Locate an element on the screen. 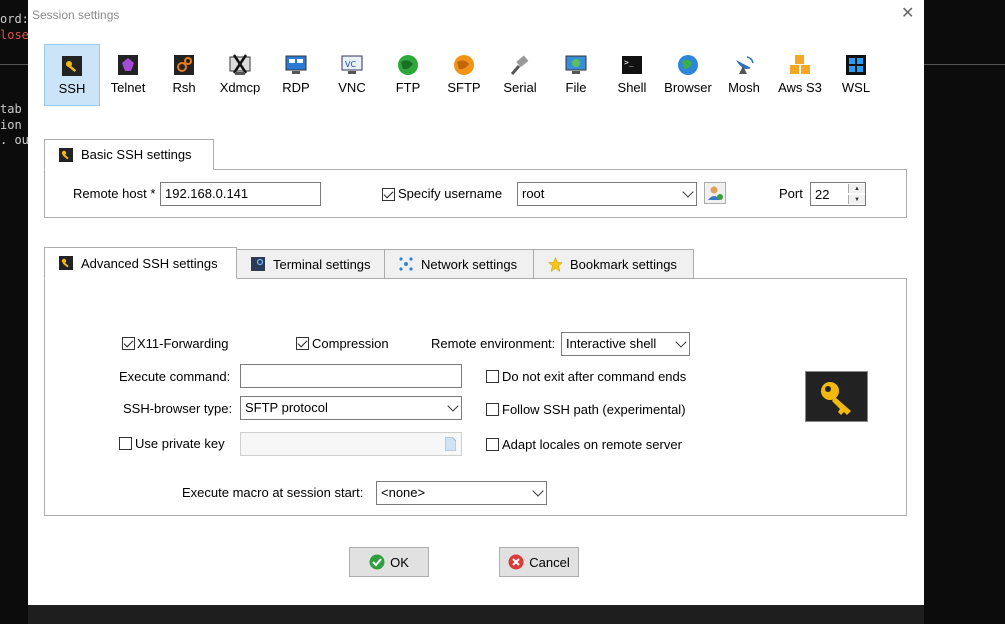  adapt-locales-label: Adapt locales on remote server is located at coordinates (592, 444).